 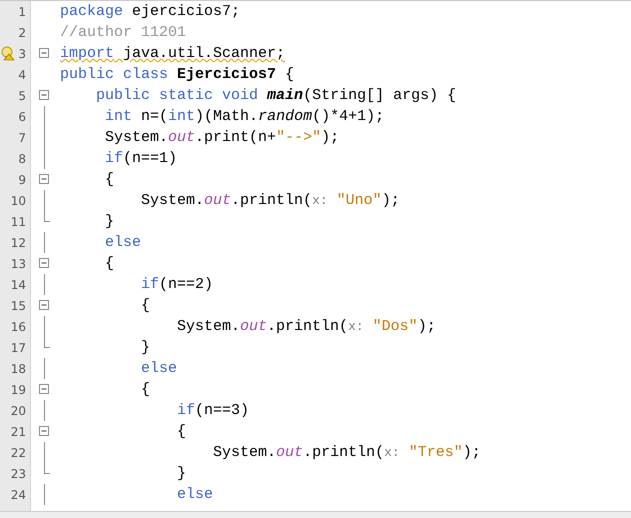 What do you see at coordinates (18, 327) in the screenshot?
I see `line-number: 16` at bounding box center [18, 327].